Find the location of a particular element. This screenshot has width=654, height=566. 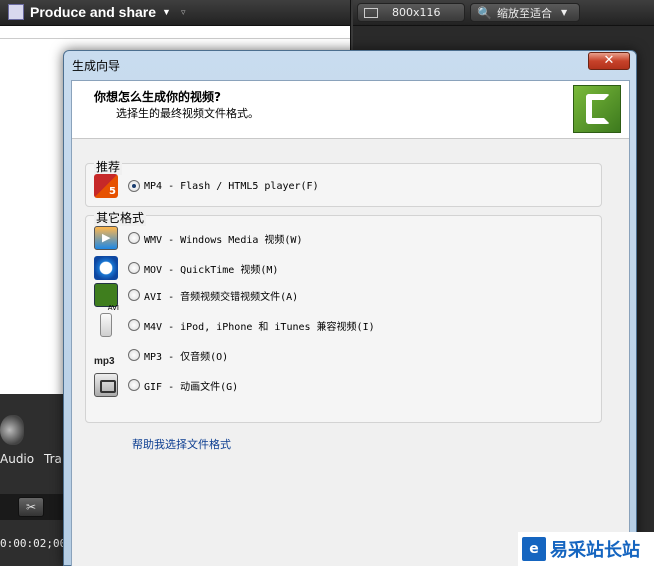

radio-avi is located at coordinates (134, 295).